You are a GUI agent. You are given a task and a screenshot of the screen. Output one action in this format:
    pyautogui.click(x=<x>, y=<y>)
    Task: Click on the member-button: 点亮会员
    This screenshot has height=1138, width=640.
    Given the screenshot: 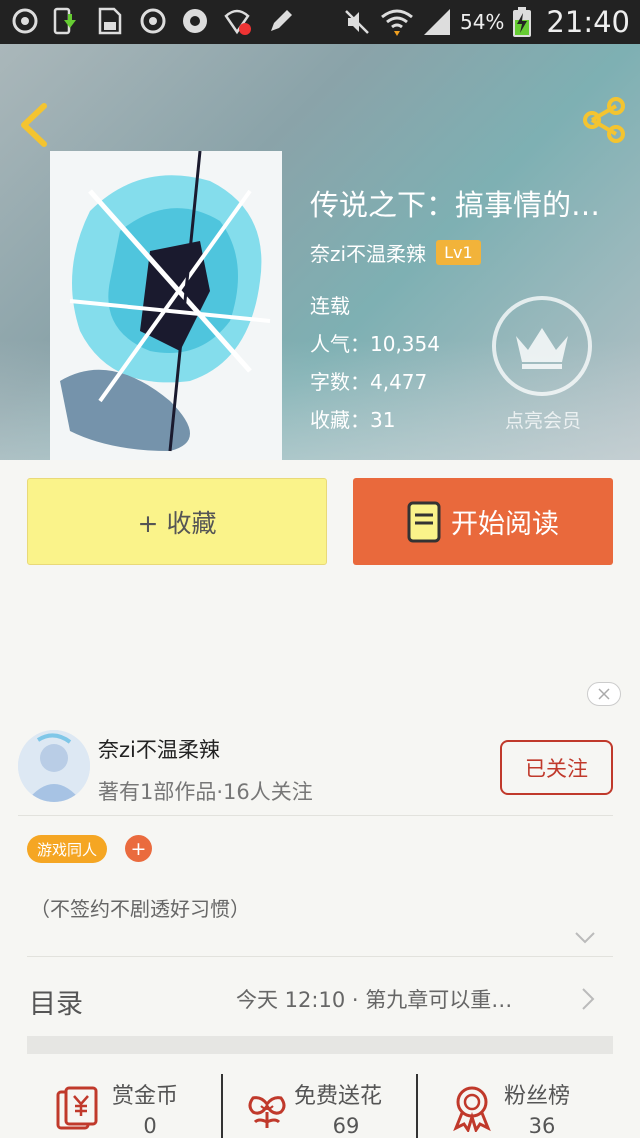 What is the action you would take?
    pyautogui.click(x=543, y=364)
    